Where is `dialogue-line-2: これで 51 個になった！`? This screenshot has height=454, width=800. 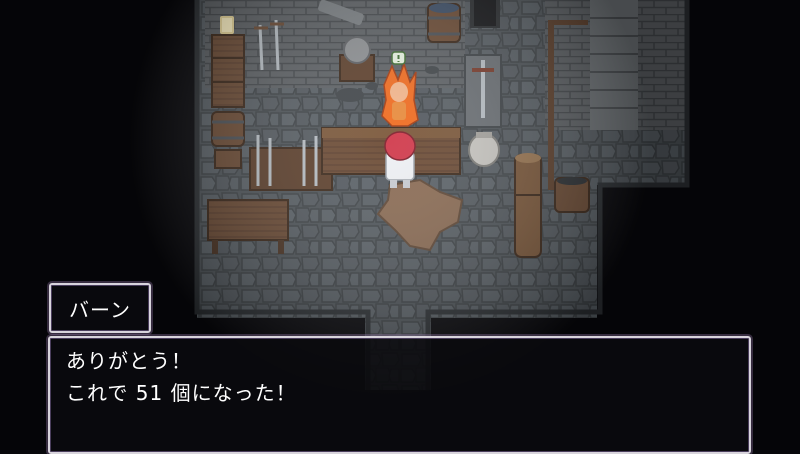
dialogue-line-2: これで 51 個になった！ is located at coordinates (181, 393).